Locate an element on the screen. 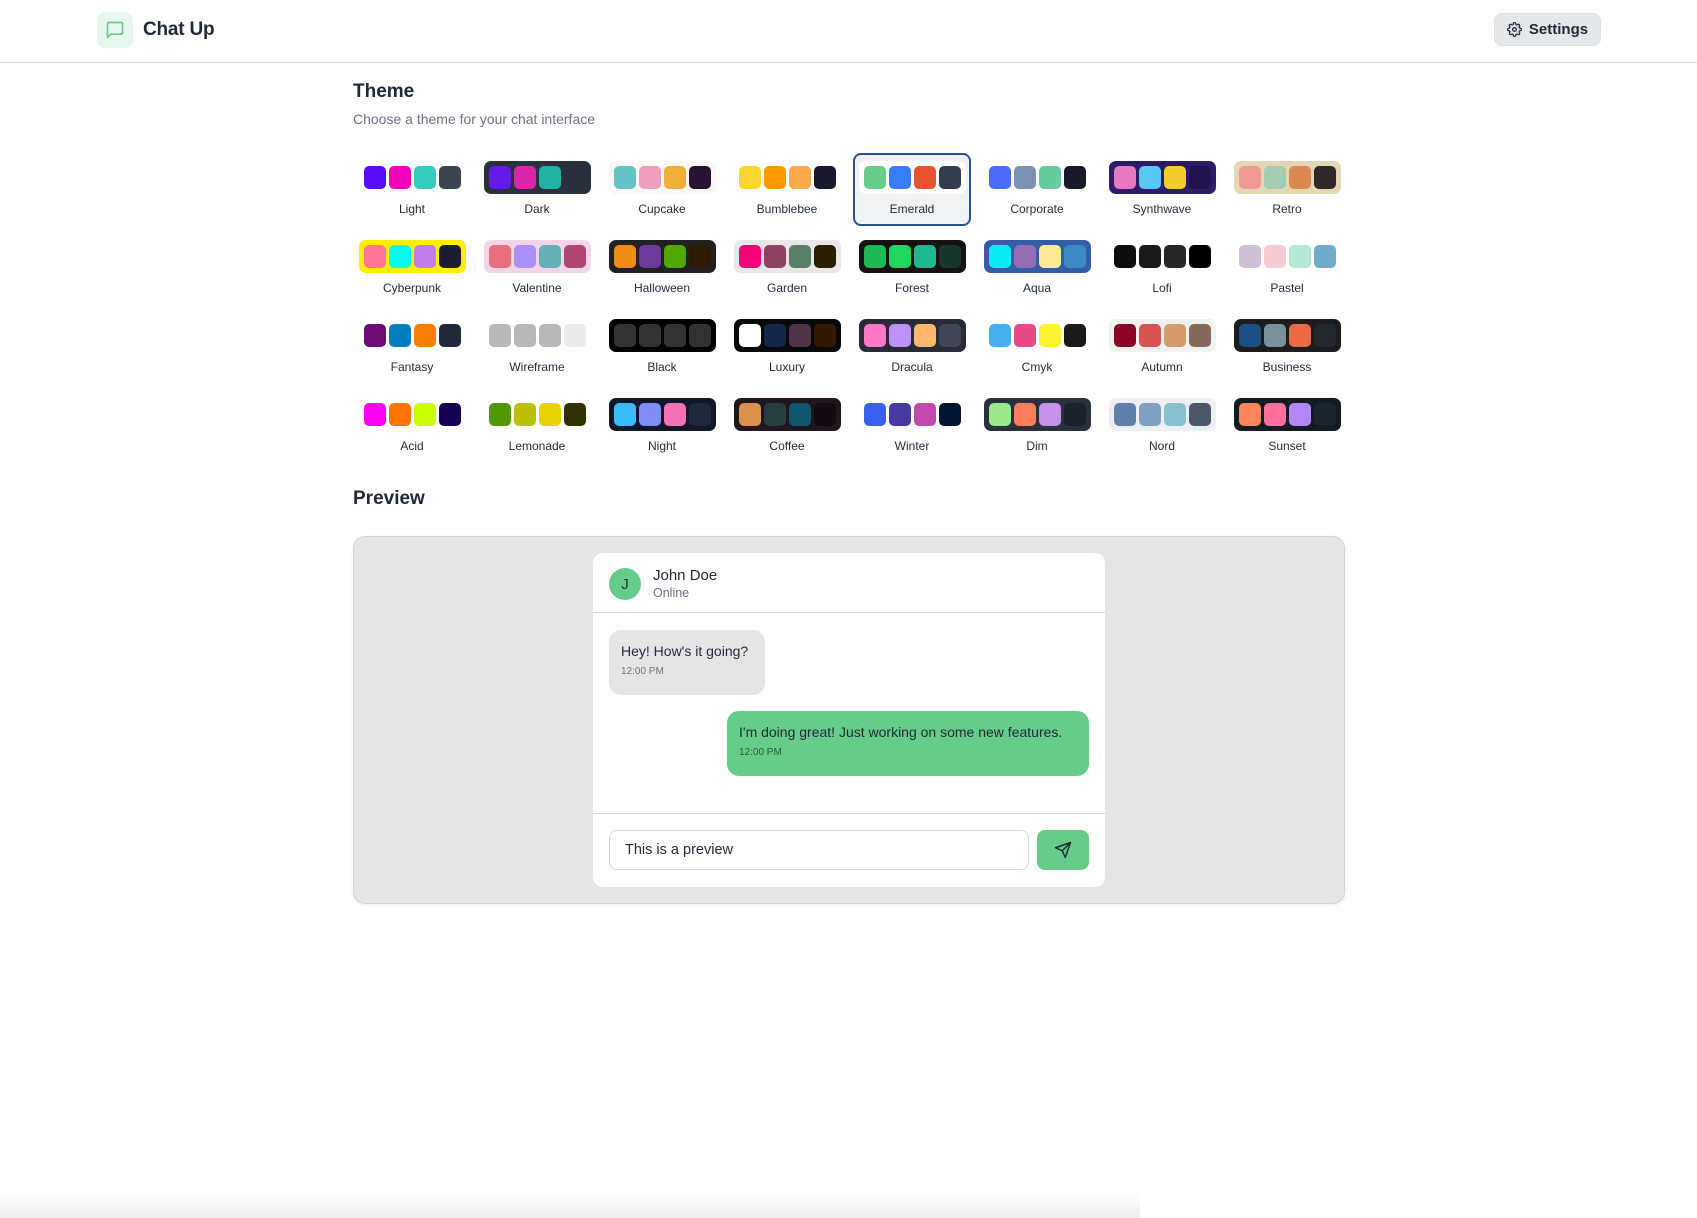 The image size is (1697, 1218). send-icon is located at coordinates (1063, 850).